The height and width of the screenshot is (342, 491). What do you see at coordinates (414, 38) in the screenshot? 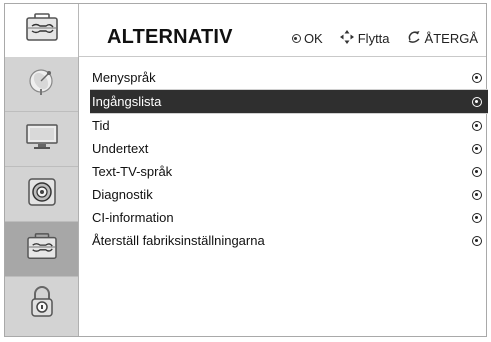
I see `back-arrow-icon` at bounding box center [414, 38].